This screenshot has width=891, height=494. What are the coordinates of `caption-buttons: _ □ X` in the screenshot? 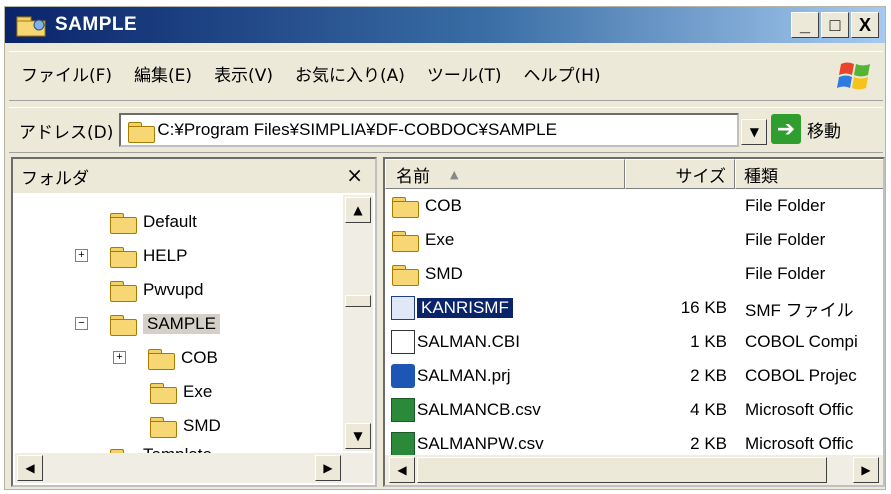 It's located at (835, 25).